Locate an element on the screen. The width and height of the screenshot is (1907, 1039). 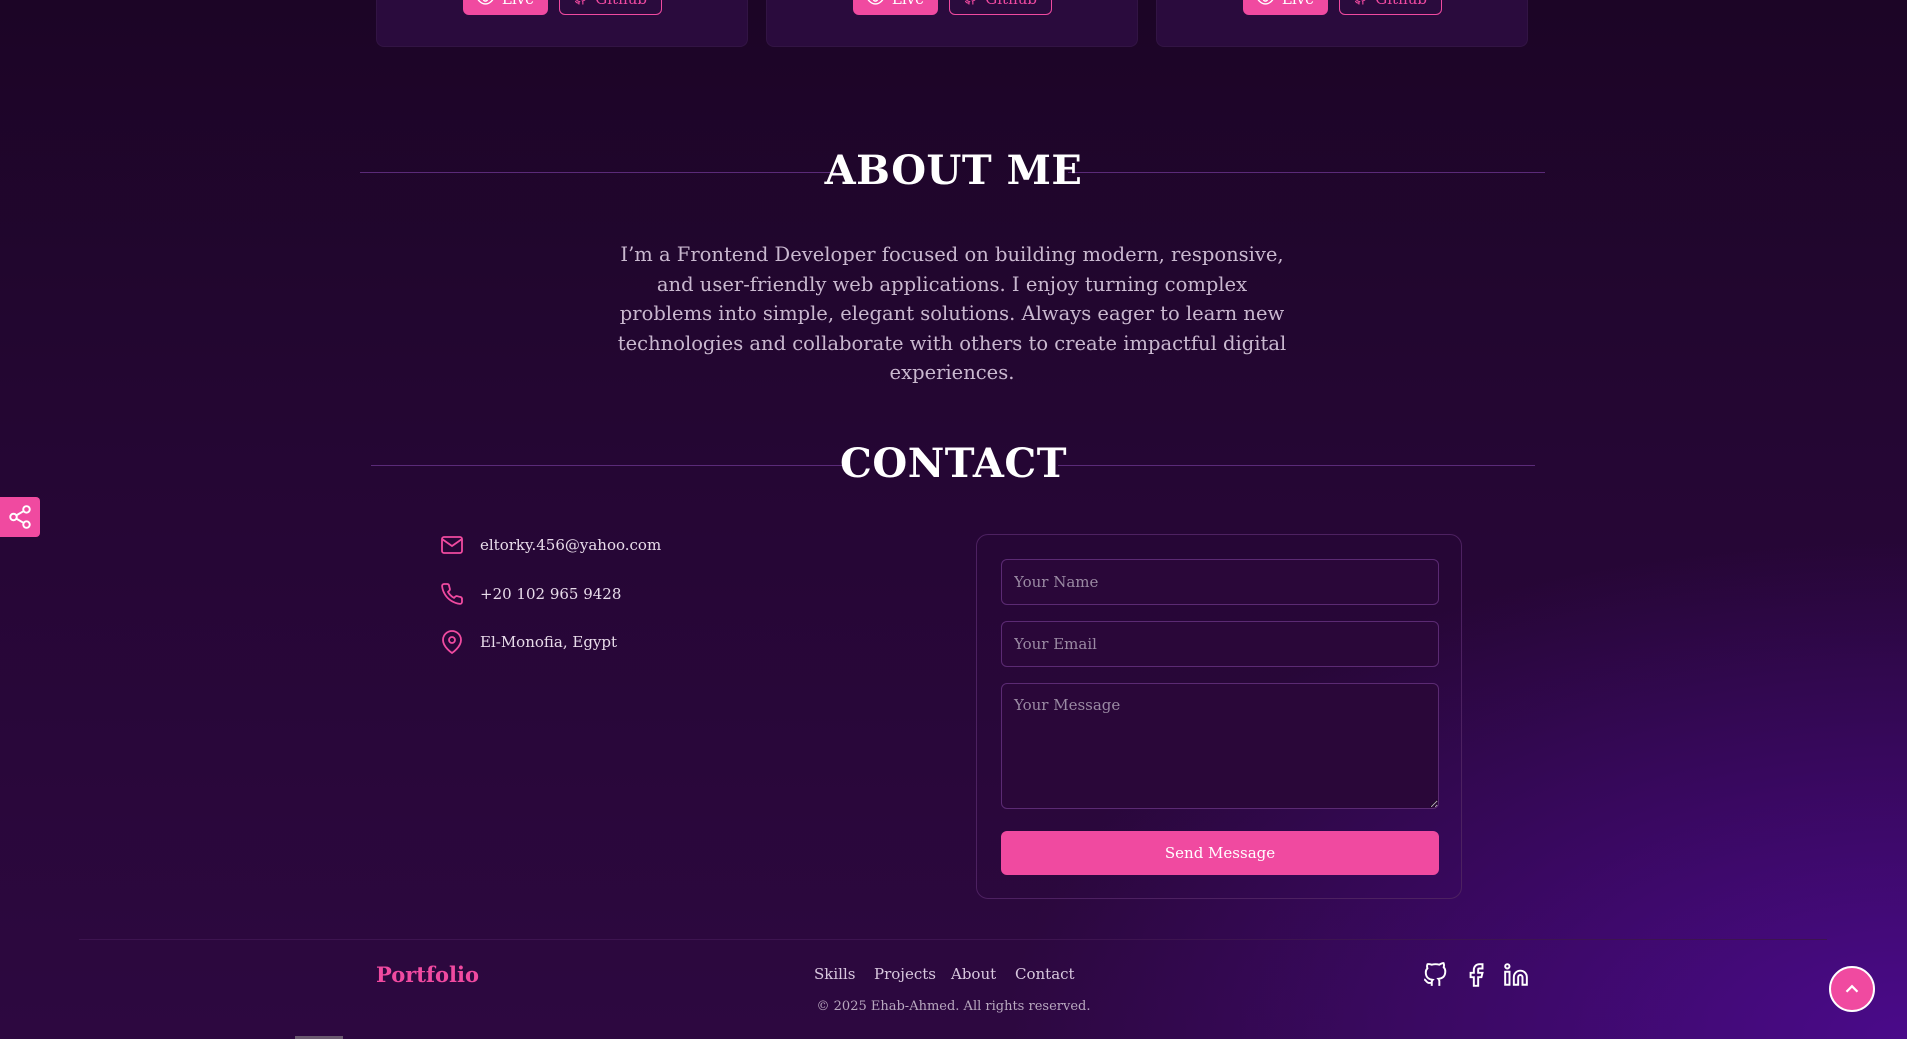
map-pin-icon is located at coordinates (452, 642).